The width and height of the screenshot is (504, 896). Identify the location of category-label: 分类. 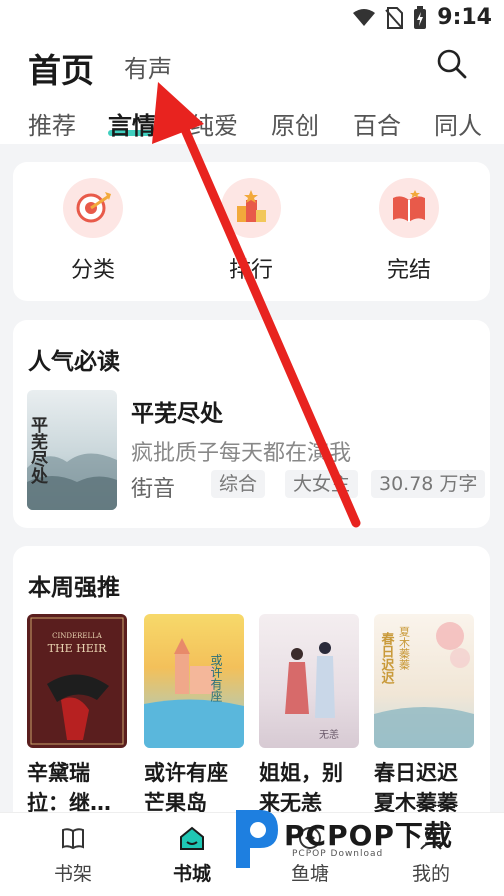
(92, 270).